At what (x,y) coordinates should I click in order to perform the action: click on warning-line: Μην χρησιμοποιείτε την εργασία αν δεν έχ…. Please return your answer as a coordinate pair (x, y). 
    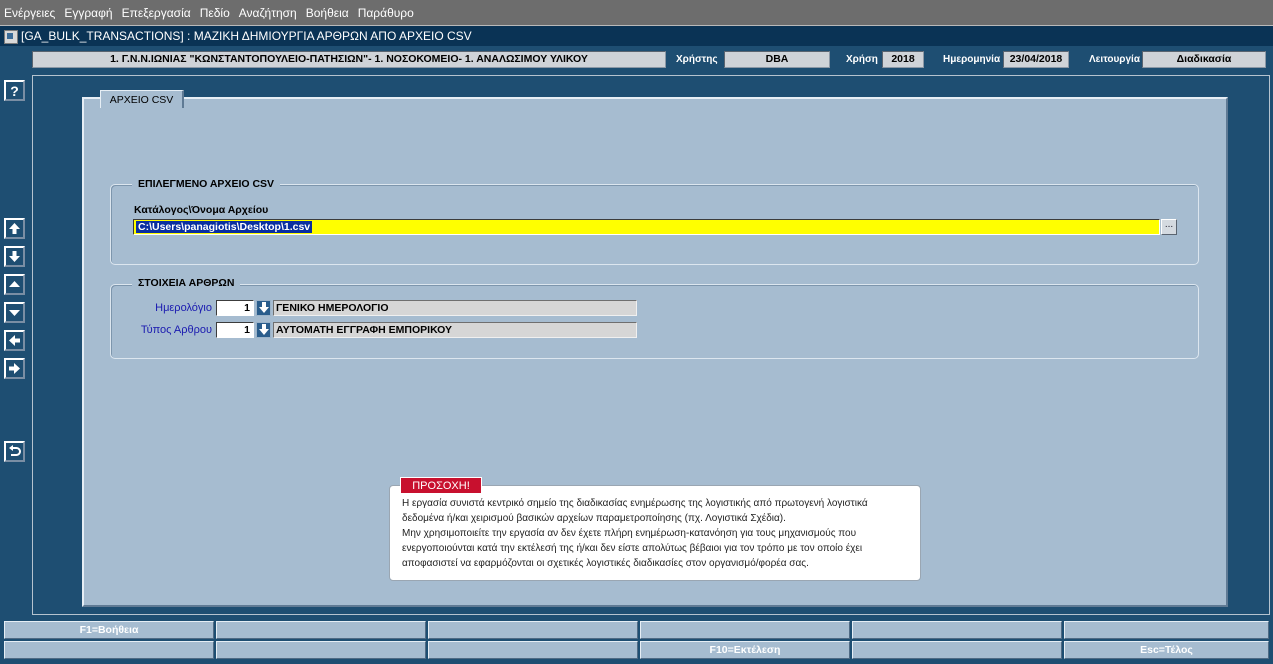
    Looking at the image, I should click on (629, 533).